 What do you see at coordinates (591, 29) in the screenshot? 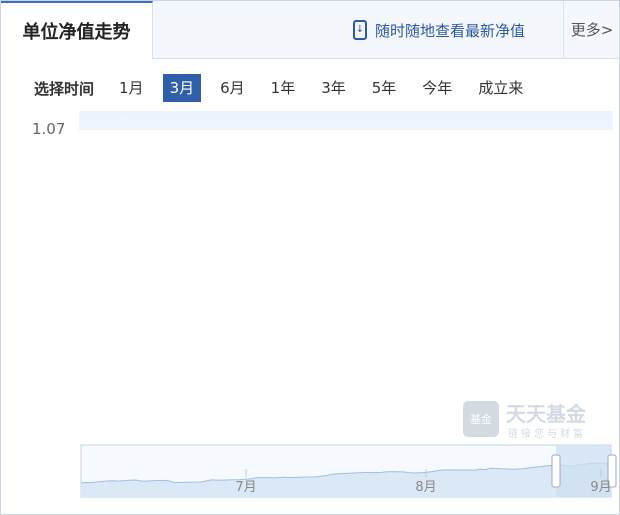
I see `more-link: 更多>` at bounding box center [591, 29].